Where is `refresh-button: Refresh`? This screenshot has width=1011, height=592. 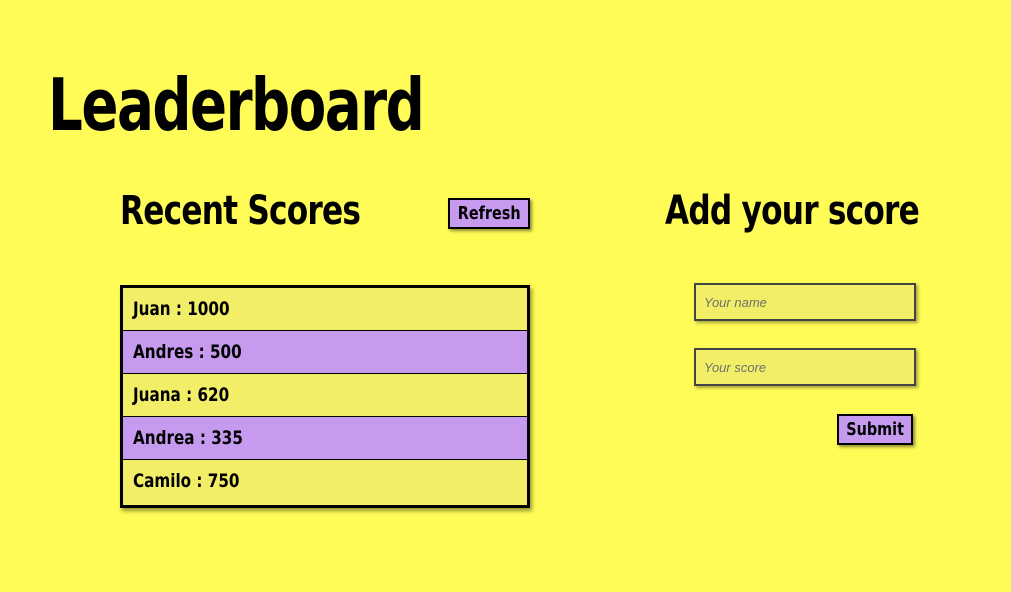 refresh-button: Refresh is located at coordinates (489, 213).